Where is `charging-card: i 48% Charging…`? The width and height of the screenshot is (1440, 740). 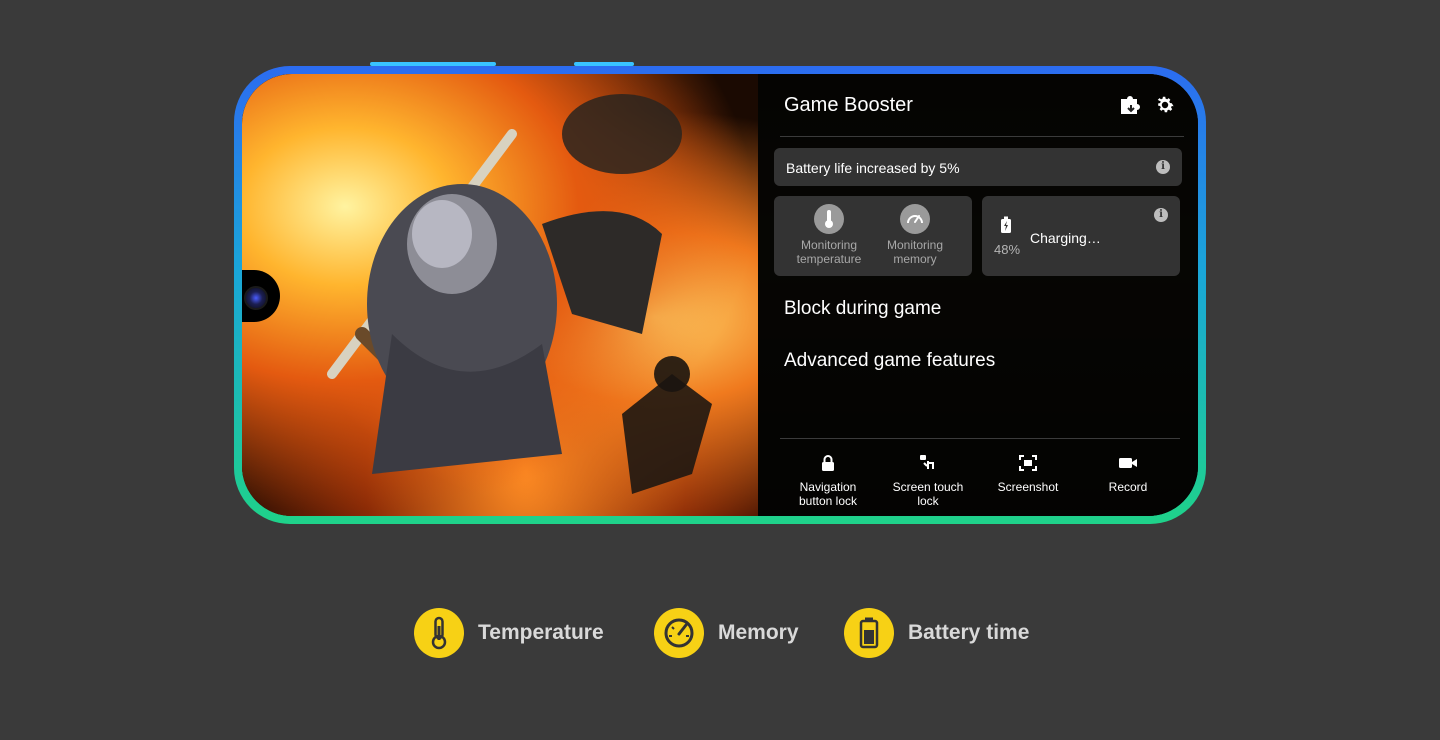
charging-card: i 48% Charging… is located at coordinates (1081, 236).